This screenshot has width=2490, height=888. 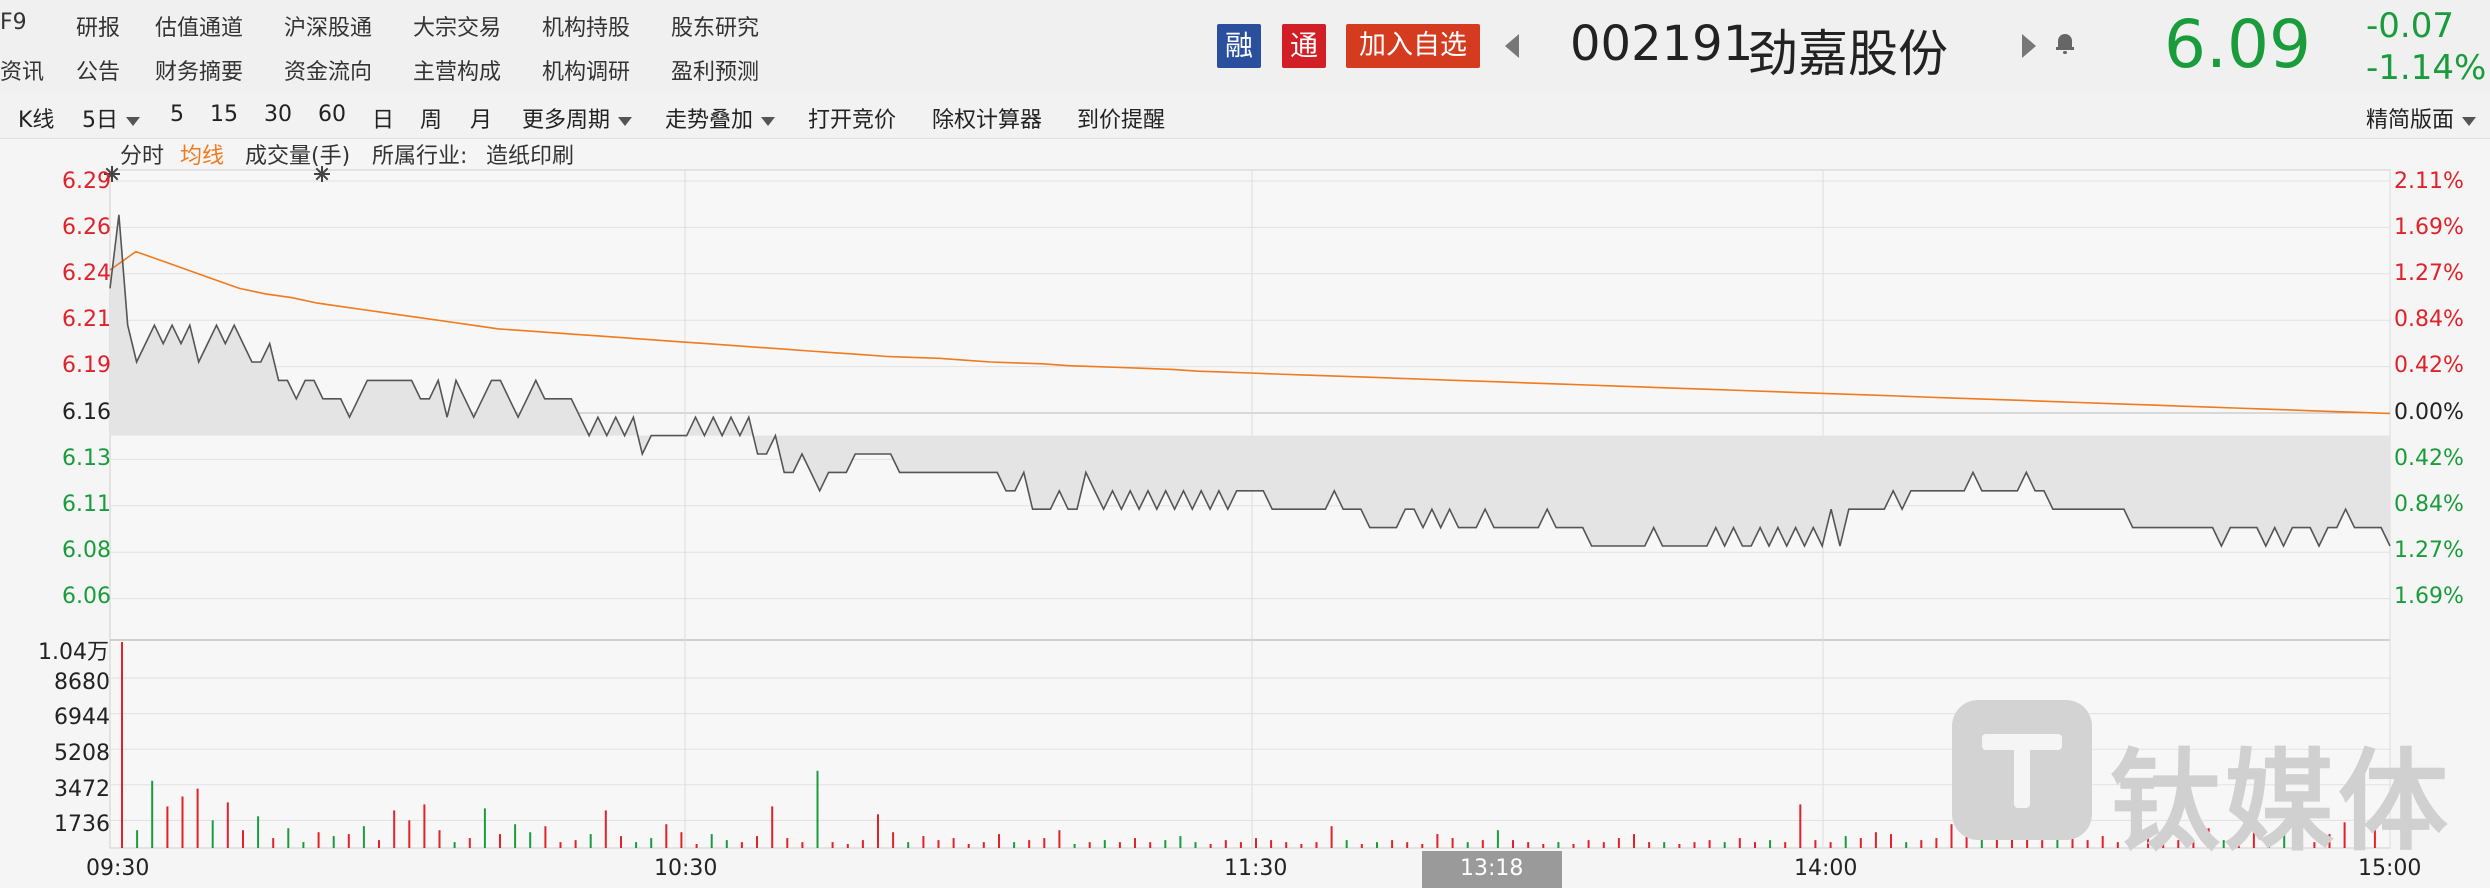 I want to click on price-tick: 6.21, so click(x=86, y=319).